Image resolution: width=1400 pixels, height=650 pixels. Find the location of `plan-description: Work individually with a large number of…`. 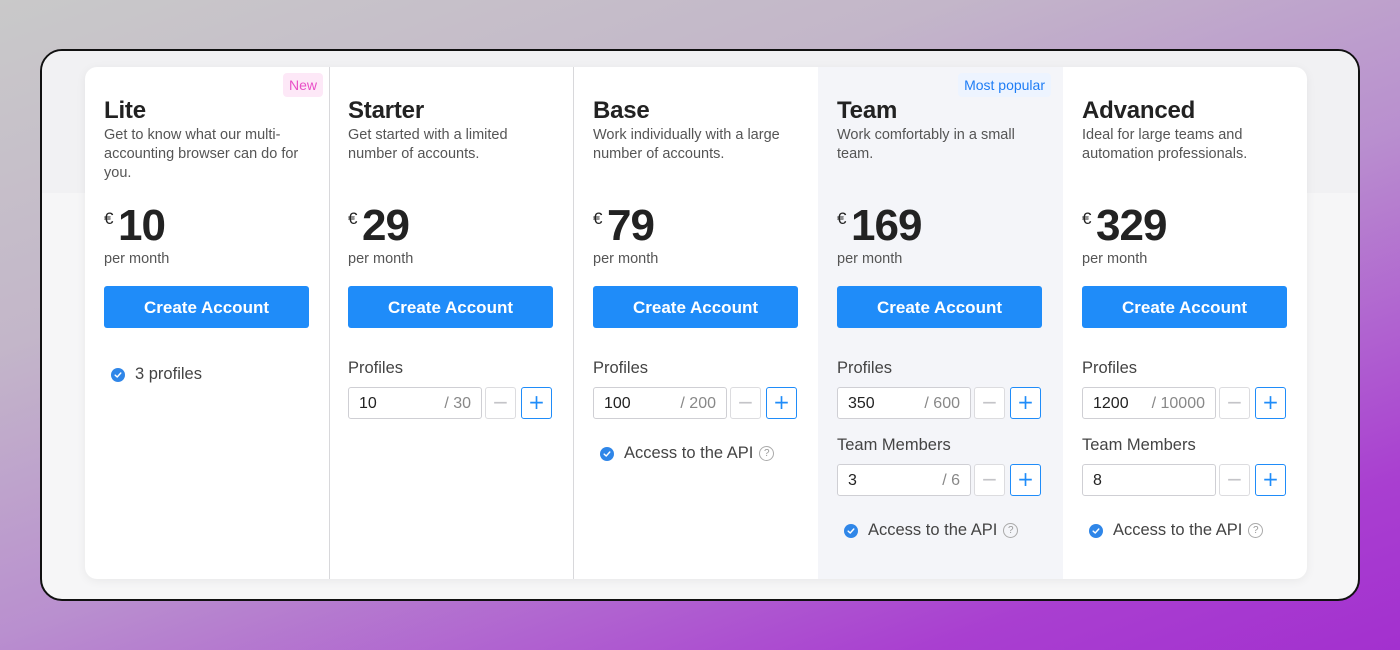

plan-description: Work individually with a large number of… is located at coordinates (686, 144).